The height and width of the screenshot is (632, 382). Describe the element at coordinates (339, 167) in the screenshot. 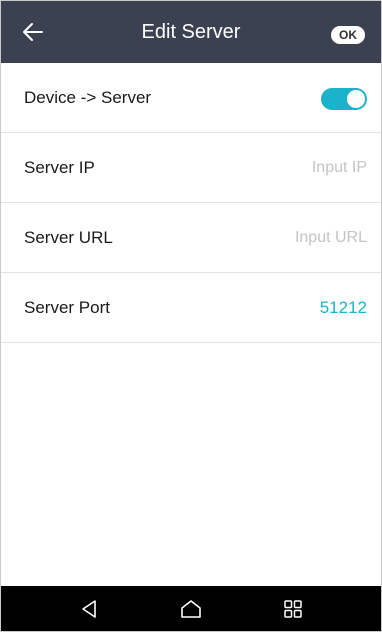

I see `server-ip-input: Input IP` at that location.